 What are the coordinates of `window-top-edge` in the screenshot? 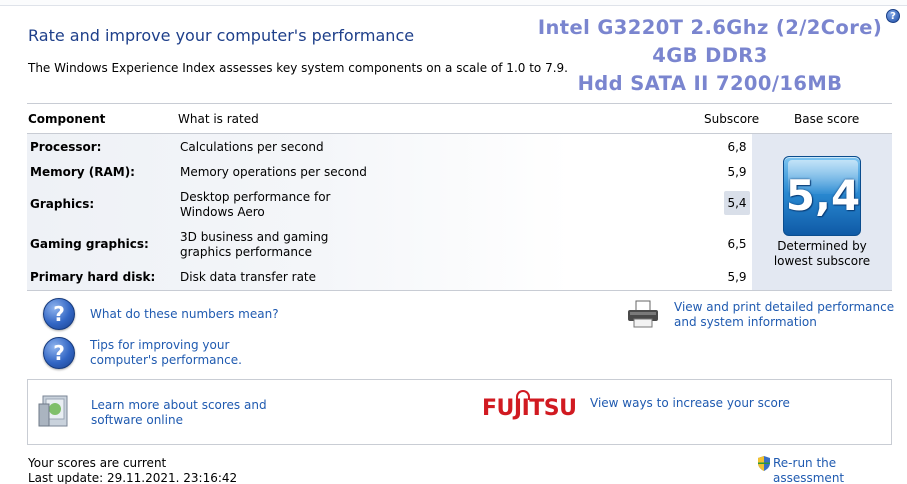 It's located at (453, 3).